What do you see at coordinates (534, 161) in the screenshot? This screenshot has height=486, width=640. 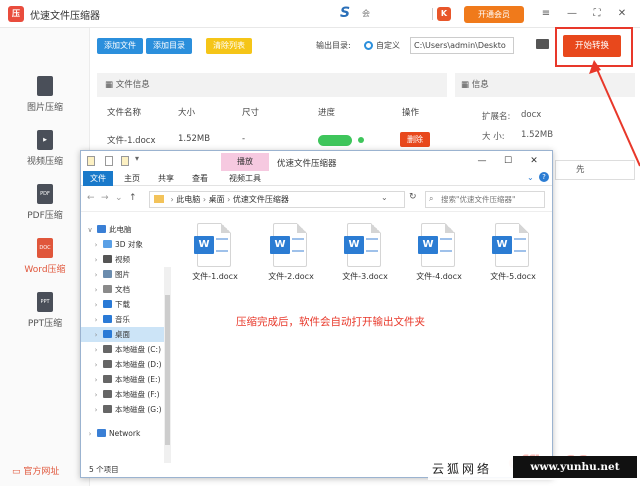 I see `explorer-close-icon: ✕` at bounding box center [534, 161].